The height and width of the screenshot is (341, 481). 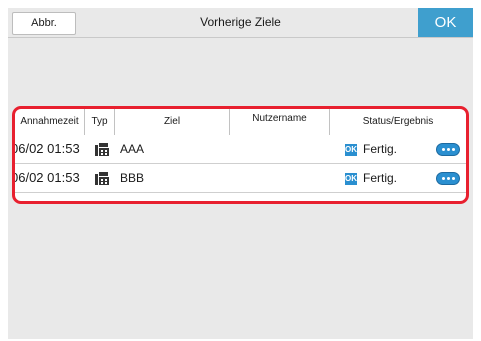 I want to click on ok-button: OK, so click(x=445, y=22).